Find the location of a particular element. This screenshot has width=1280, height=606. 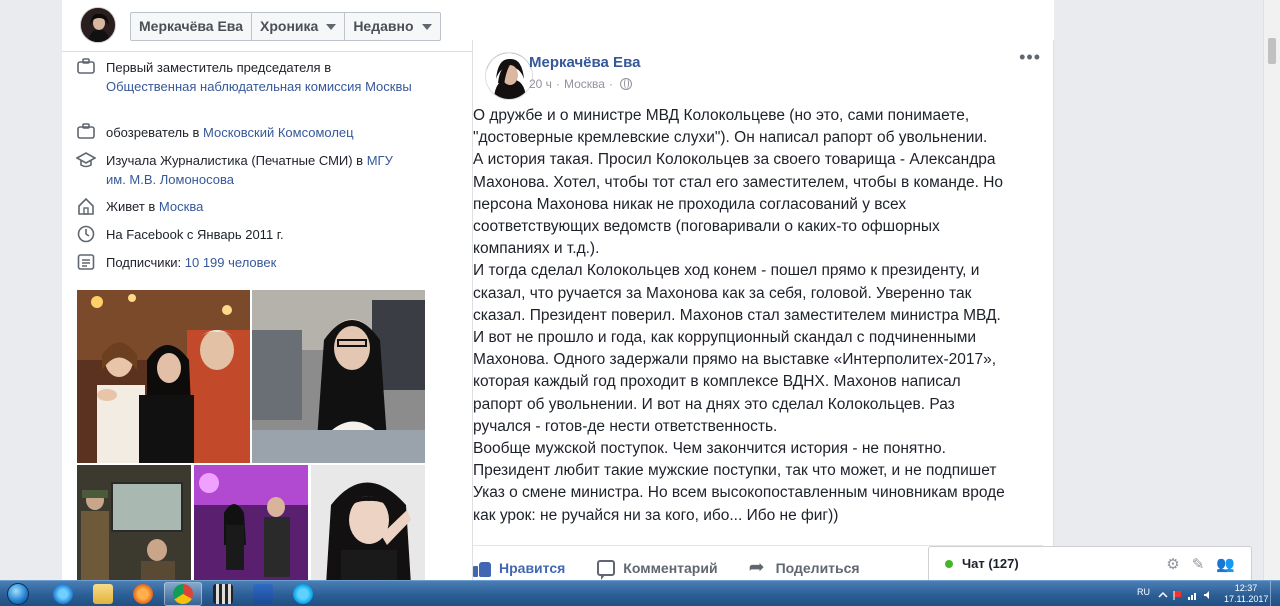

globe-icon is located at coordinates (625, 84).